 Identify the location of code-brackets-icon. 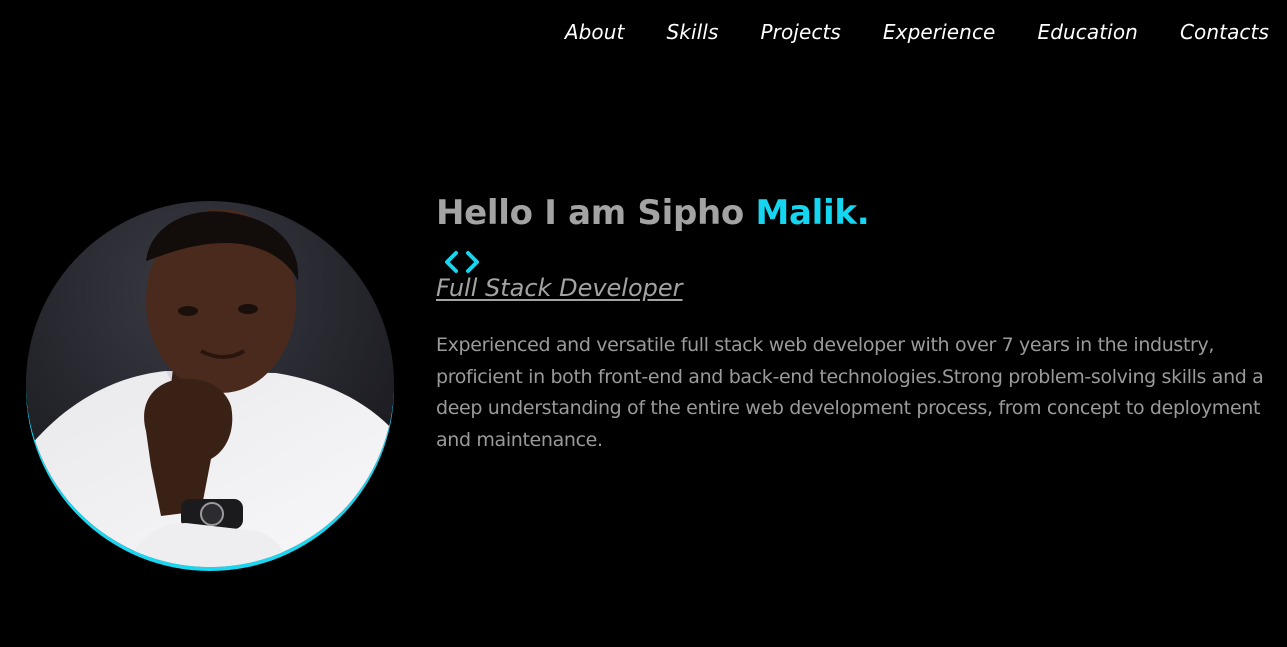
(859, 262).